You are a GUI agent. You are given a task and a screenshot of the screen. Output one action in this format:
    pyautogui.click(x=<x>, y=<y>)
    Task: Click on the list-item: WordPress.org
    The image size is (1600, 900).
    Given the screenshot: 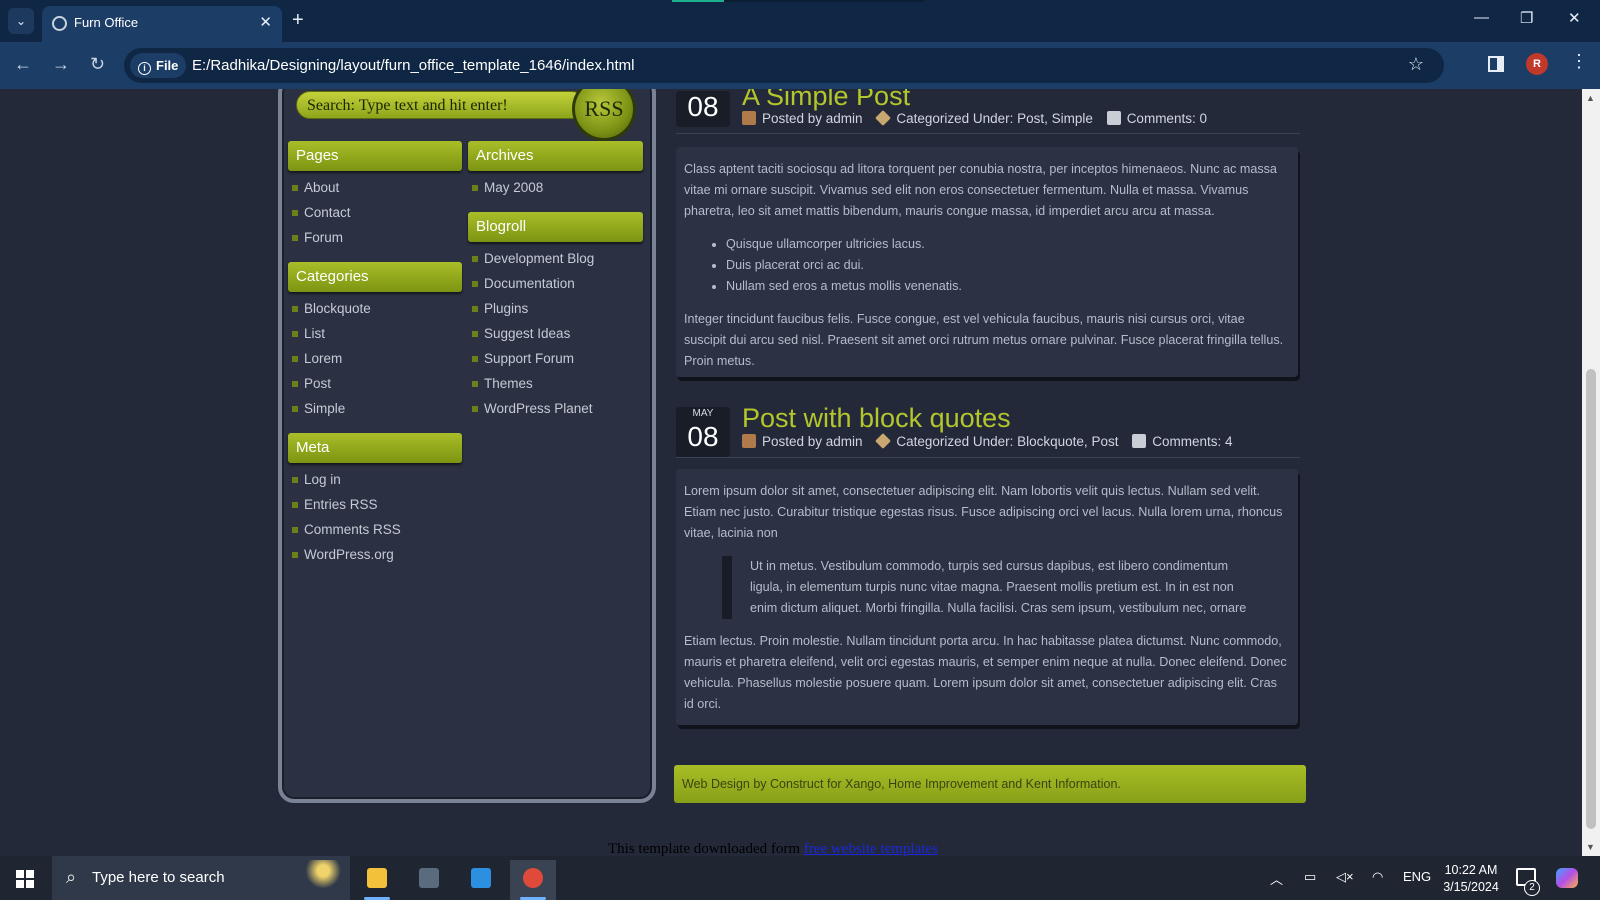 What is the action you would take?
    pyautogui.click(x=345, y=554)
    